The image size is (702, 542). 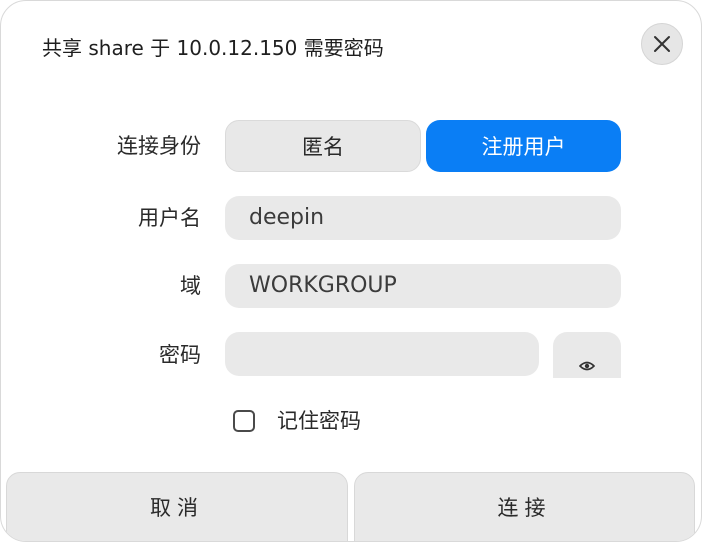 I want to click on domain-label: 域, so click(x=190, y=286).